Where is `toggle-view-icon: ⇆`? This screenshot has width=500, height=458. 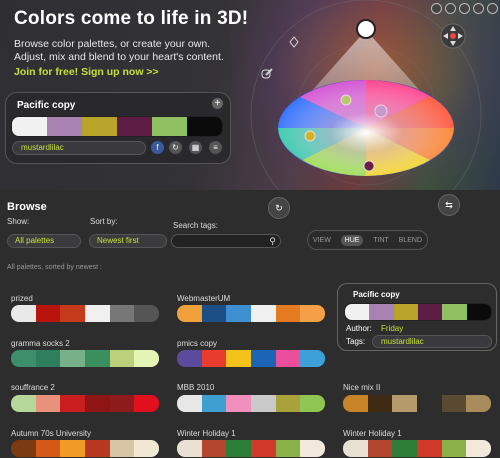 toggle-view-icon: ⇆ is located at coordinates (449, 205).